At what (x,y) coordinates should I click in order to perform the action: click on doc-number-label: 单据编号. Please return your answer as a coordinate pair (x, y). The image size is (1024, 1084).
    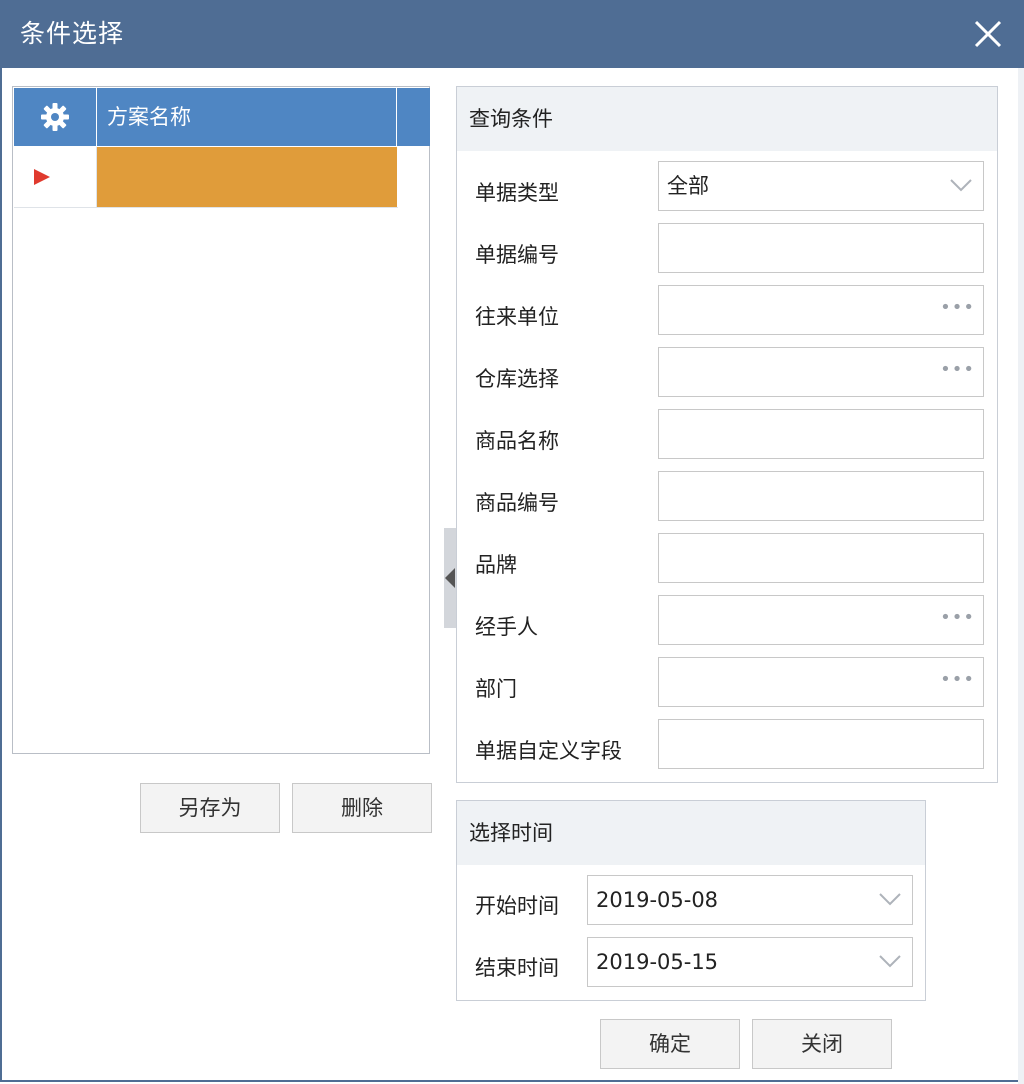
    Looking at the image, I should click on (517, 255).